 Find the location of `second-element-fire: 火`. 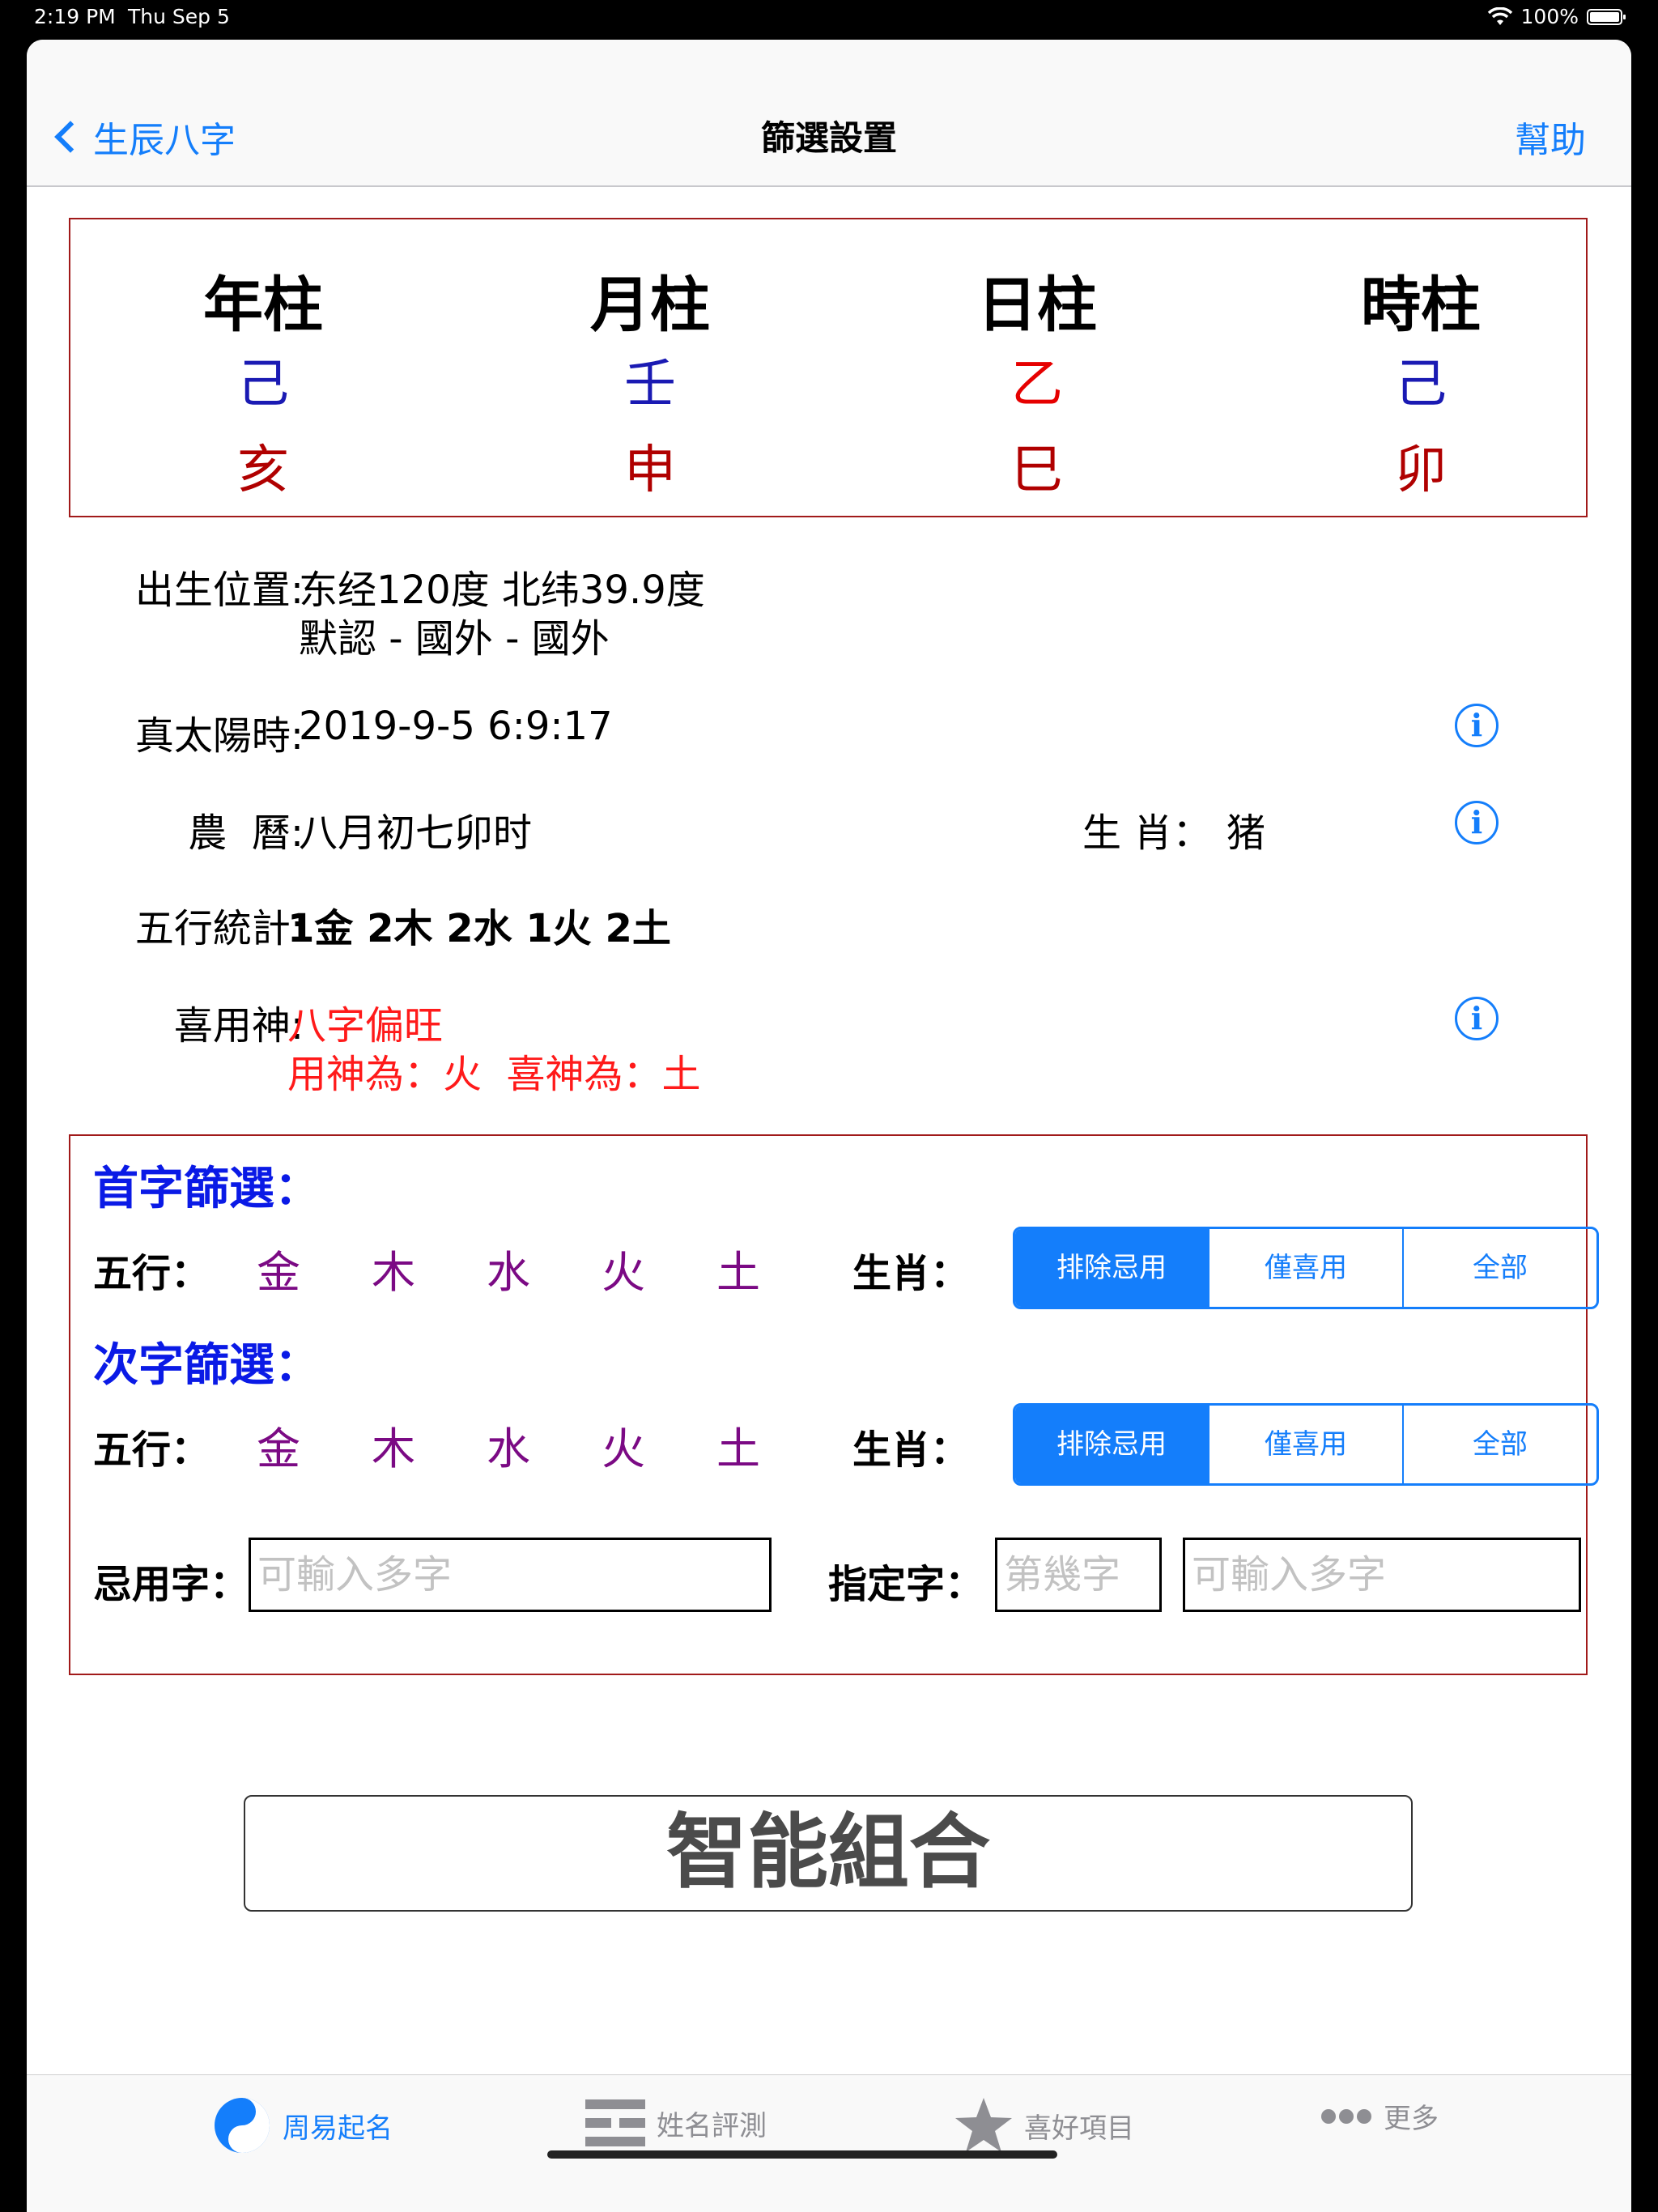

second-element-fire: 火 is located at coordinates (623, 1445).